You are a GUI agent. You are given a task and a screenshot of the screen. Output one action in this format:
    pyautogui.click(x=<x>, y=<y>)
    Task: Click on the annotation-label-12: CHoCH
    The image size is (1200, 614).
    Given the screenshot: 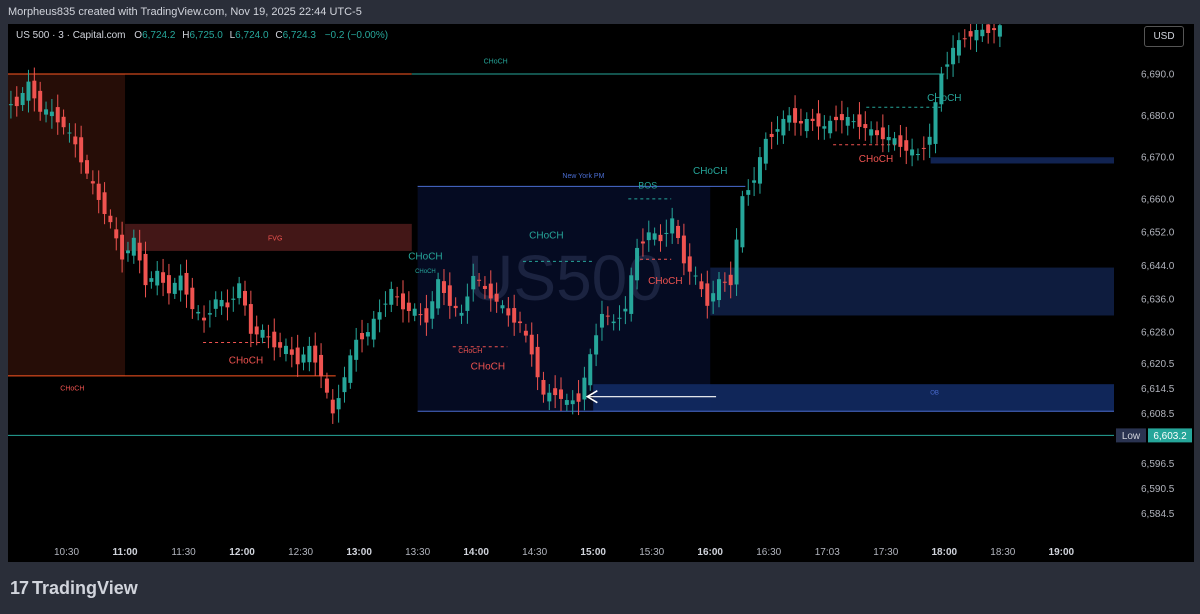 What is the action you would take?
    pyautogui.click(x=470, y=351)
    